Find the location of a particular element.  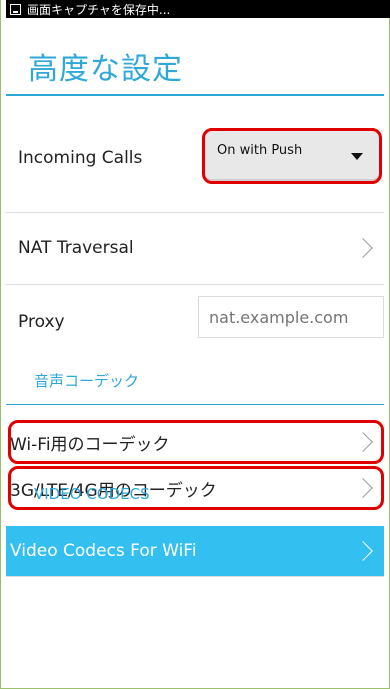

audio-codecs-header: 音声コーデック is located at coordinates (87, 381).